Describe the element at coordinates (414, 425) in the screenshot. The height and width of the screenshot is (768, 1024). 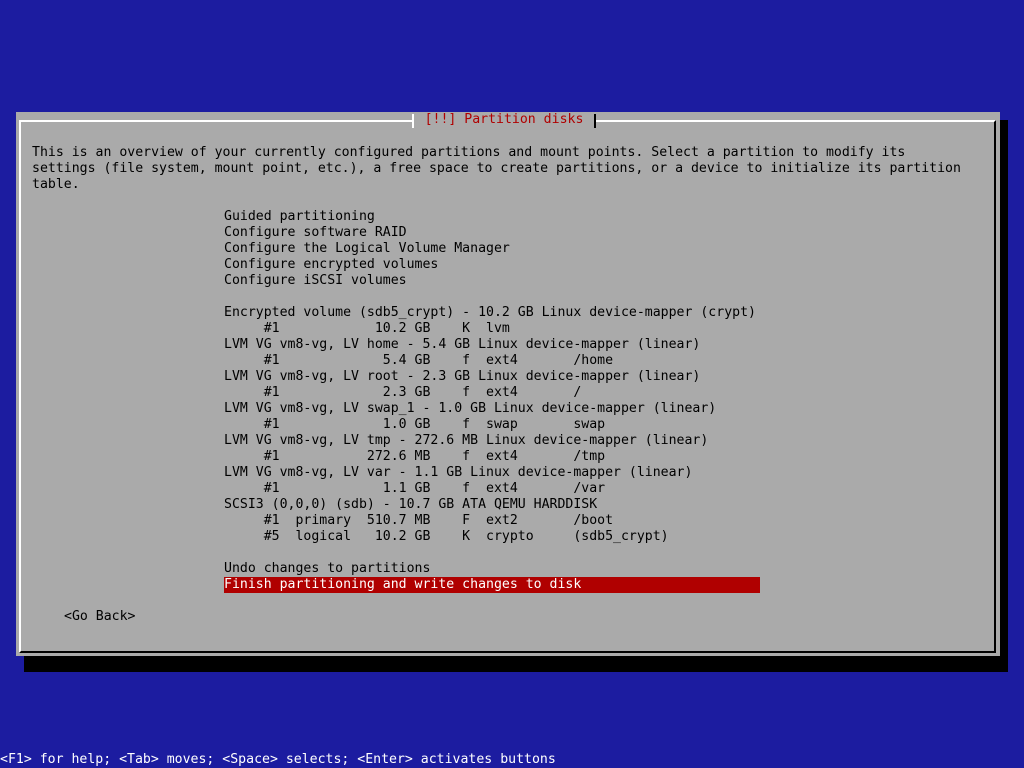
I see `partition-lv-swap-1-1: #1 1.0 GB f swap swap` at that location.